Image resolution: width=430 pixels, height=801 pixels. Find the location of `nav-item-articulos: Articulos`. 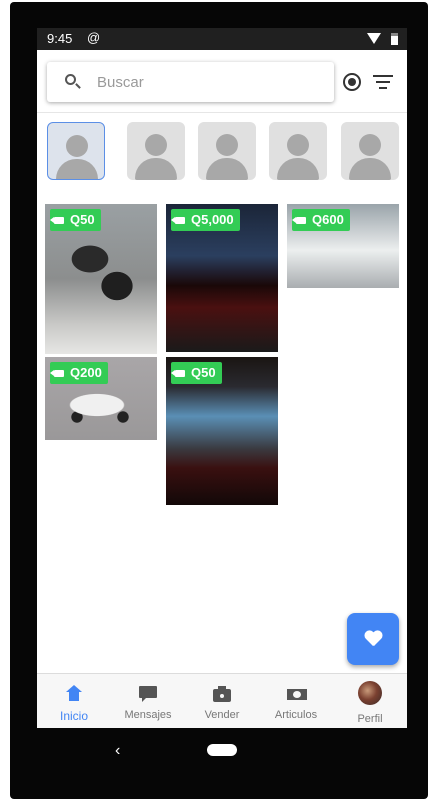

nav-item-articulos: Articulos is located at coordinates (296, 701).